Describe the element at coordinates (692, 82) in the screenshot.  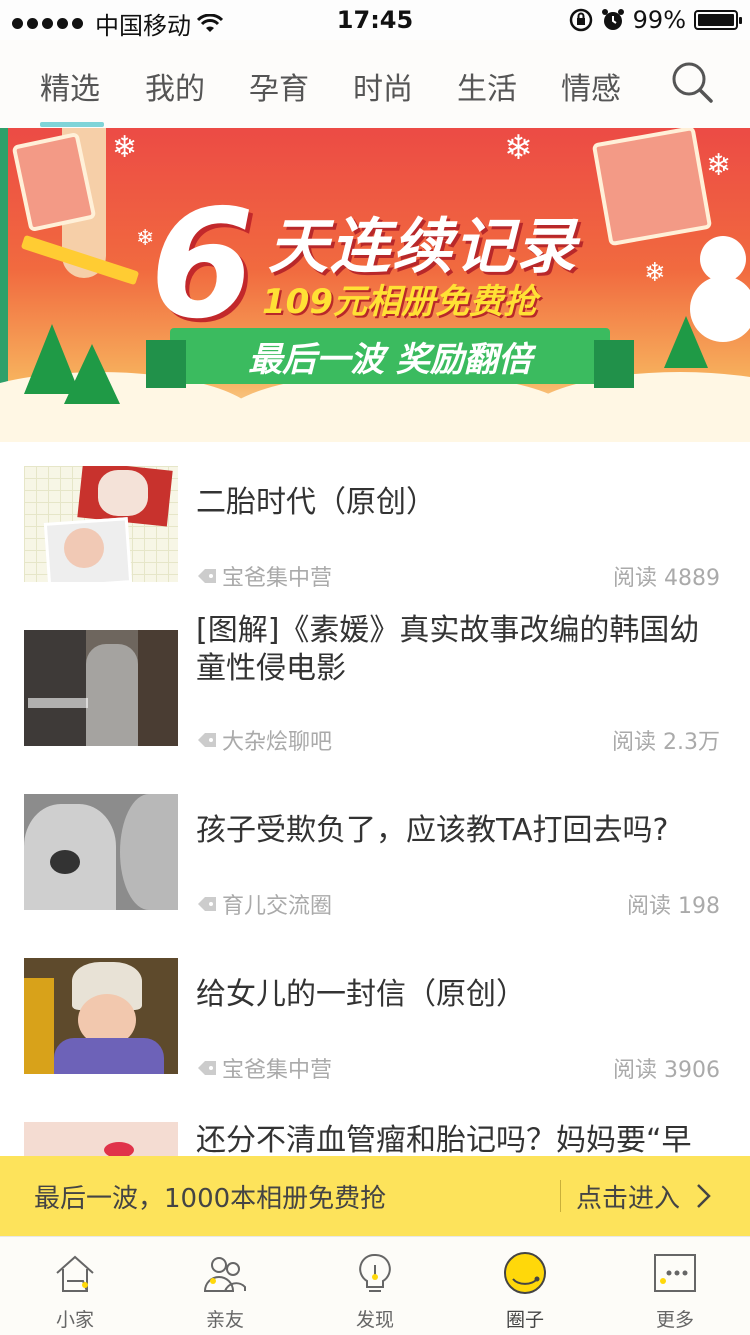
I see `search-icon` at that location.